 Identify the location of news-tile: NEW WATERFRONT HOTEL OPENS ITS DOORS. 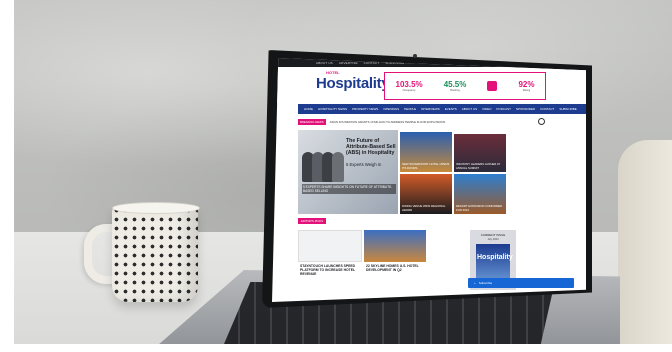
(426, 152).